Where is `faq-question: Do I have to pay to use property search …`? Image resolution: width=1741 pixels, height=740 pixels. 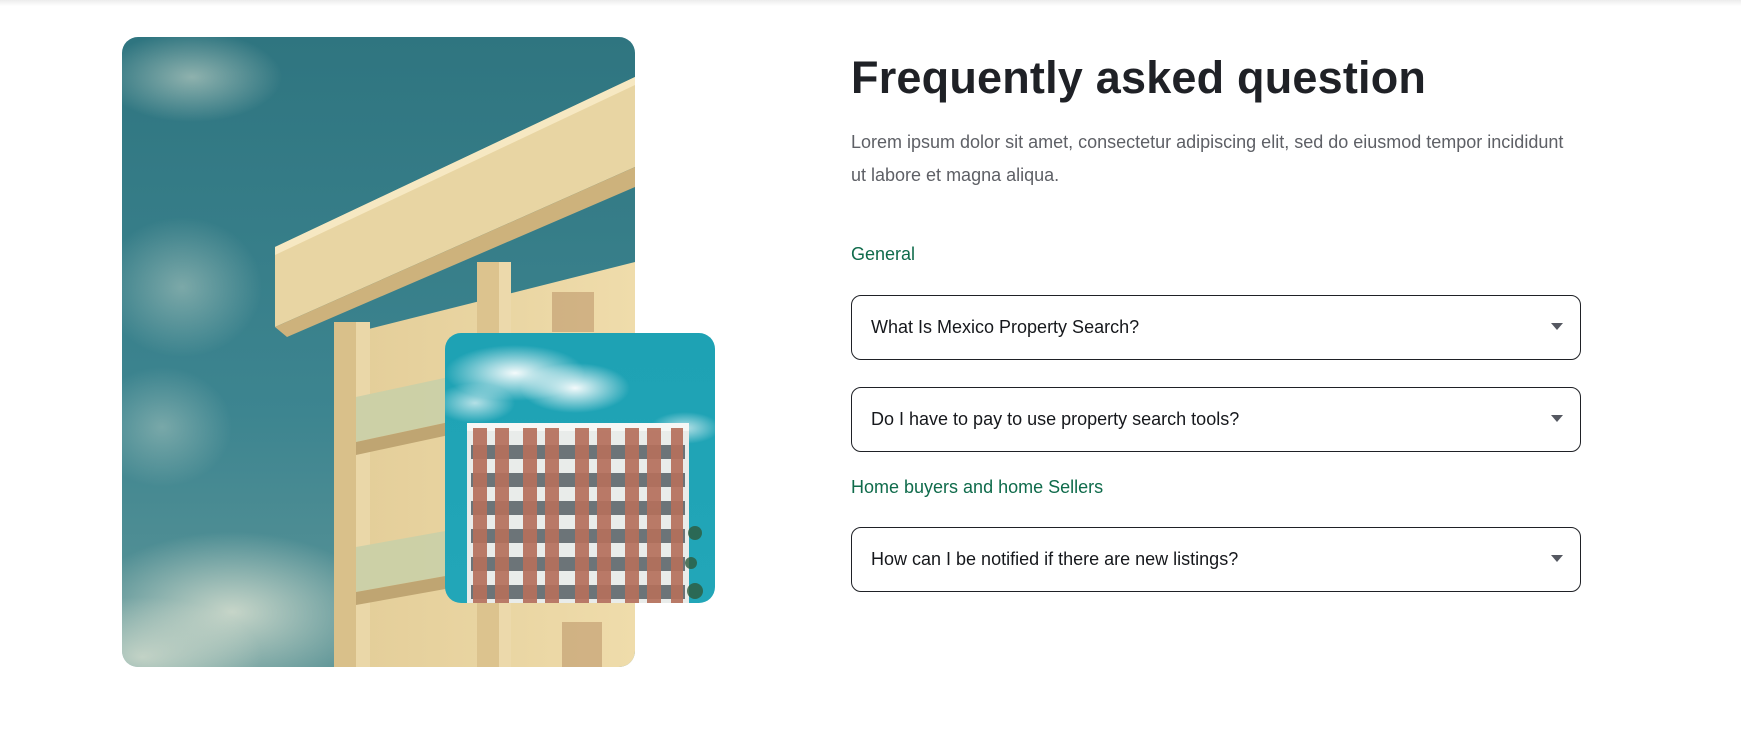 faq-question: Do I have to pay to use property search … is located at coordinates (1055, 419).